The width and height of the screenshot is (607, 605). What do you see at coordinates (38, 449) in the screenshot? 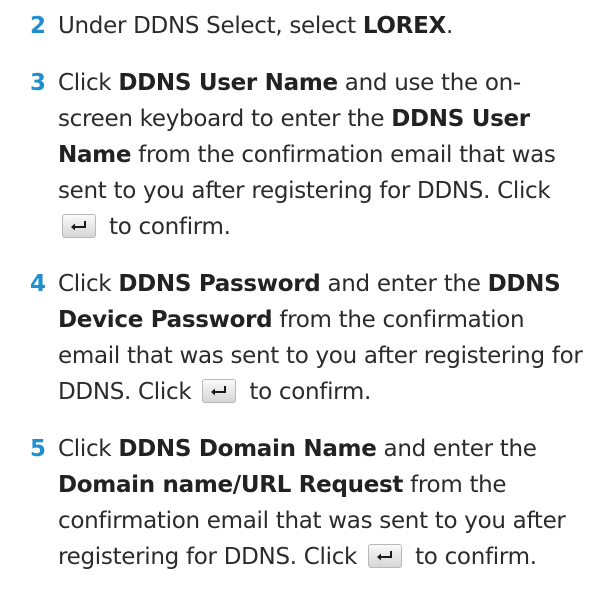
I see `step-number: 5` at bounding box center [38, 449].